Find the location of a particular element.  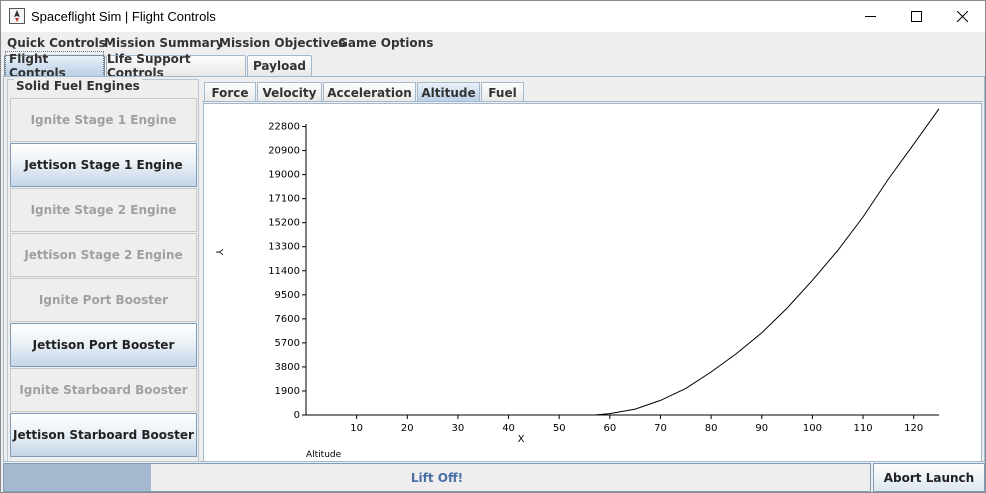

x-tick-label: 40 is located at coordinates (508, 428).